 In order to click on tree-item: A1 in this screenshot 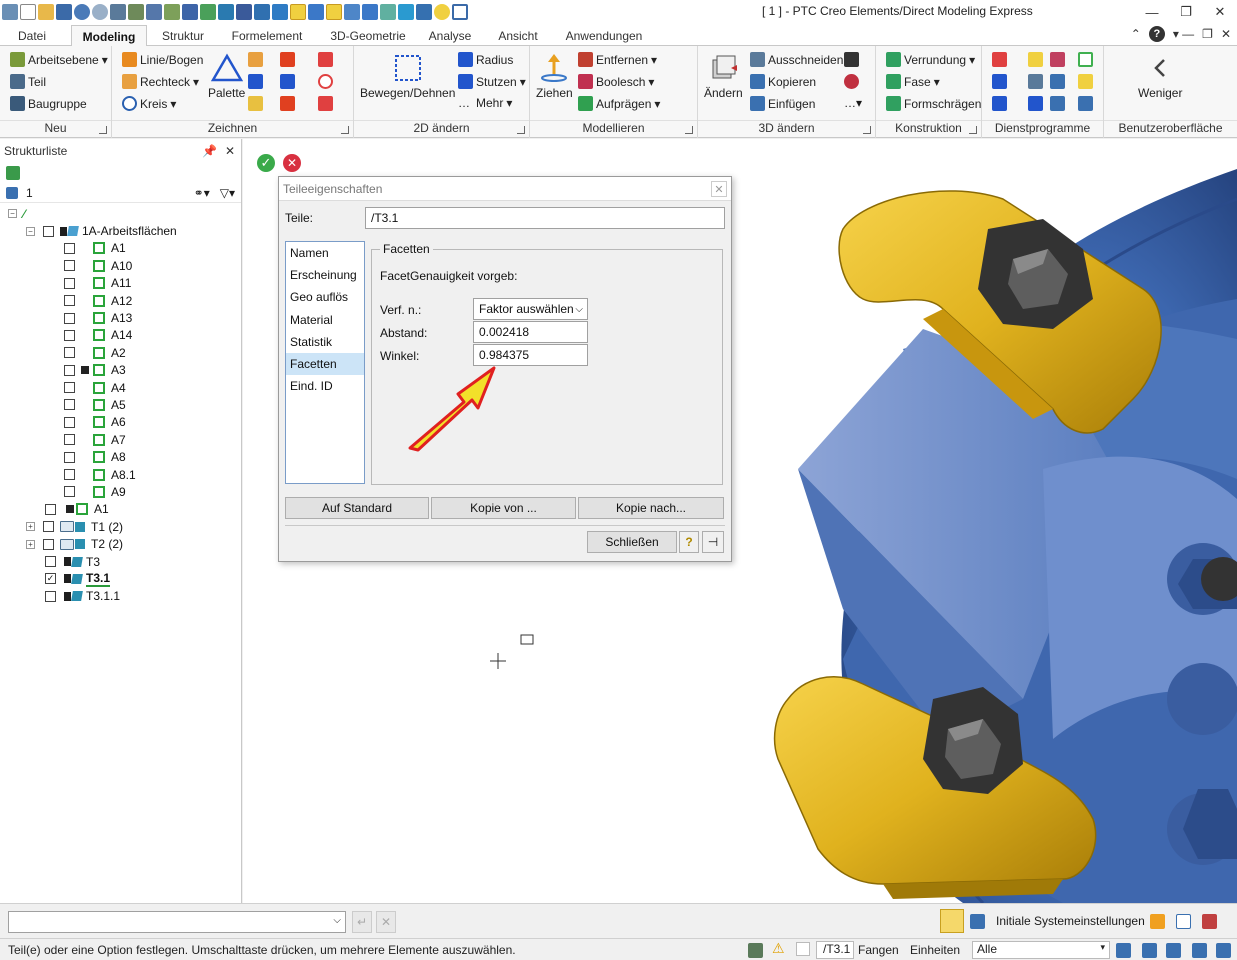, I will do `click(120, 248)`.